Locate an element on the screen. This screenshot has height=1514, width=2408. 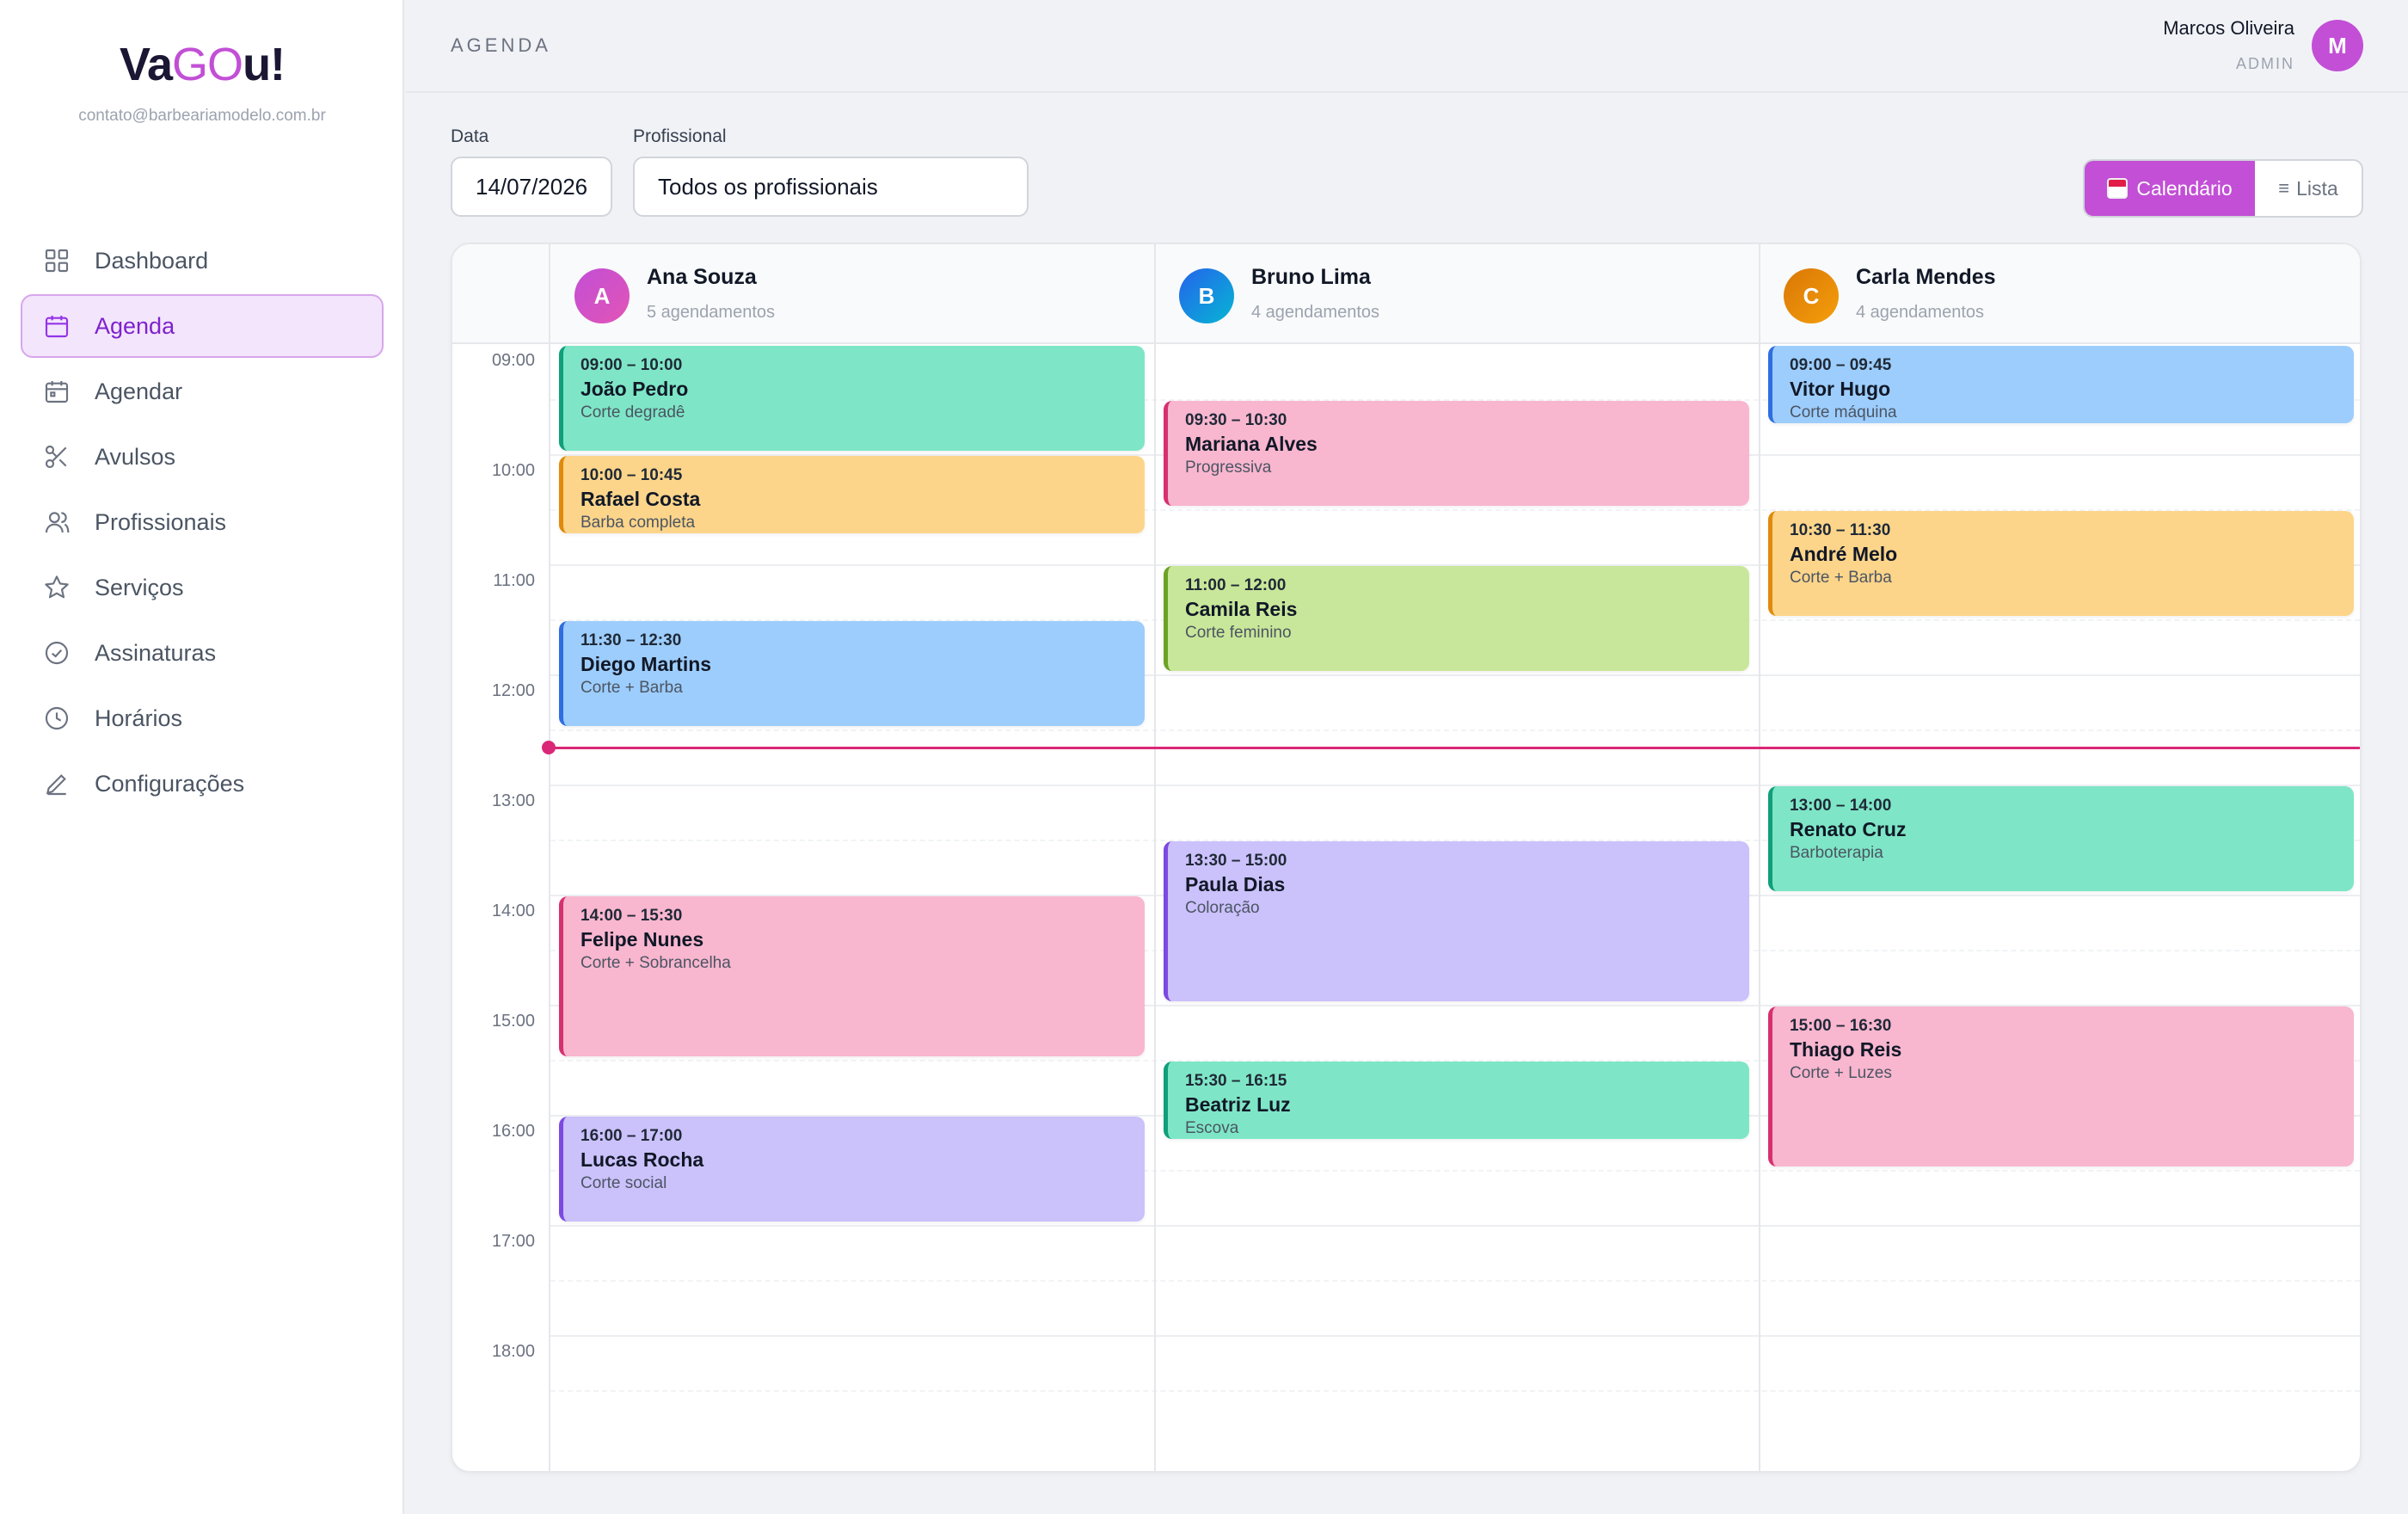
appointment-service: Escova is located at coordinates (1212, 1128).